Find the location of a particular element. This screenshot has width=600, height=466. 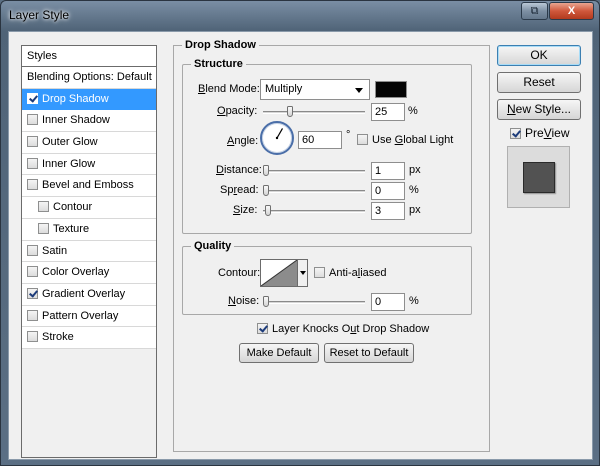

close-button: X is located at coordinates (571, 11).